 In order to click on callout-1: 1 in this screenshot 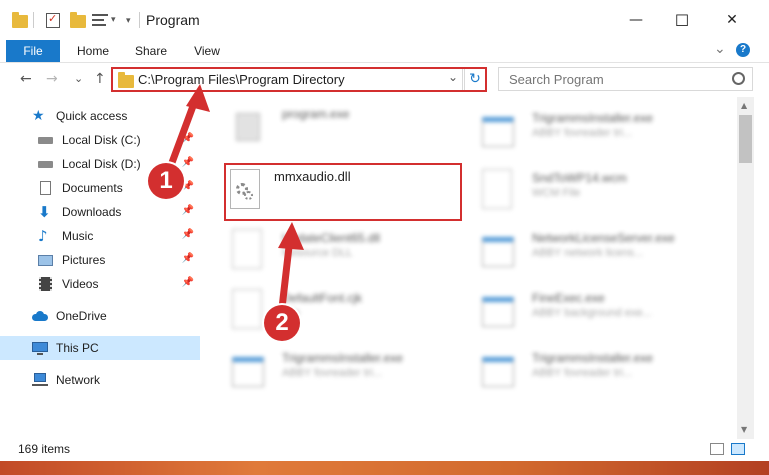, I will do `click(166, 181)`.